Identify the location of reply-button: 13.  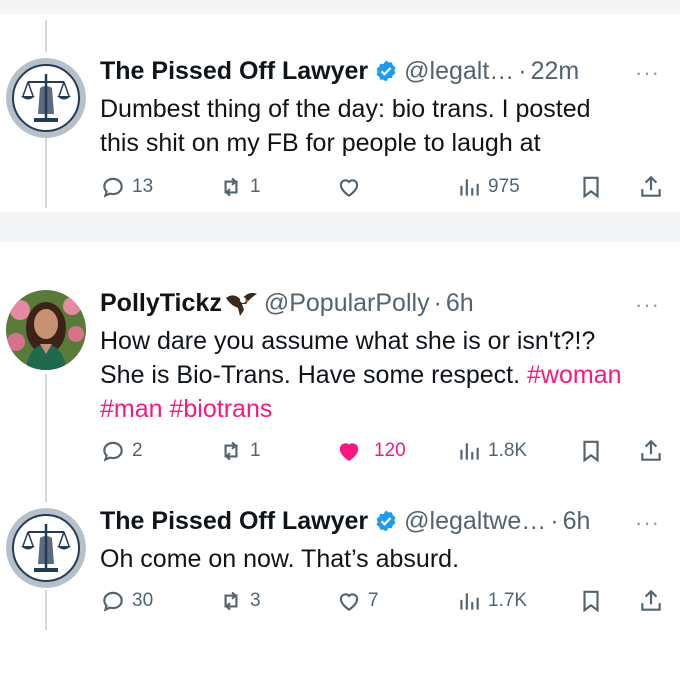
(126, 187).